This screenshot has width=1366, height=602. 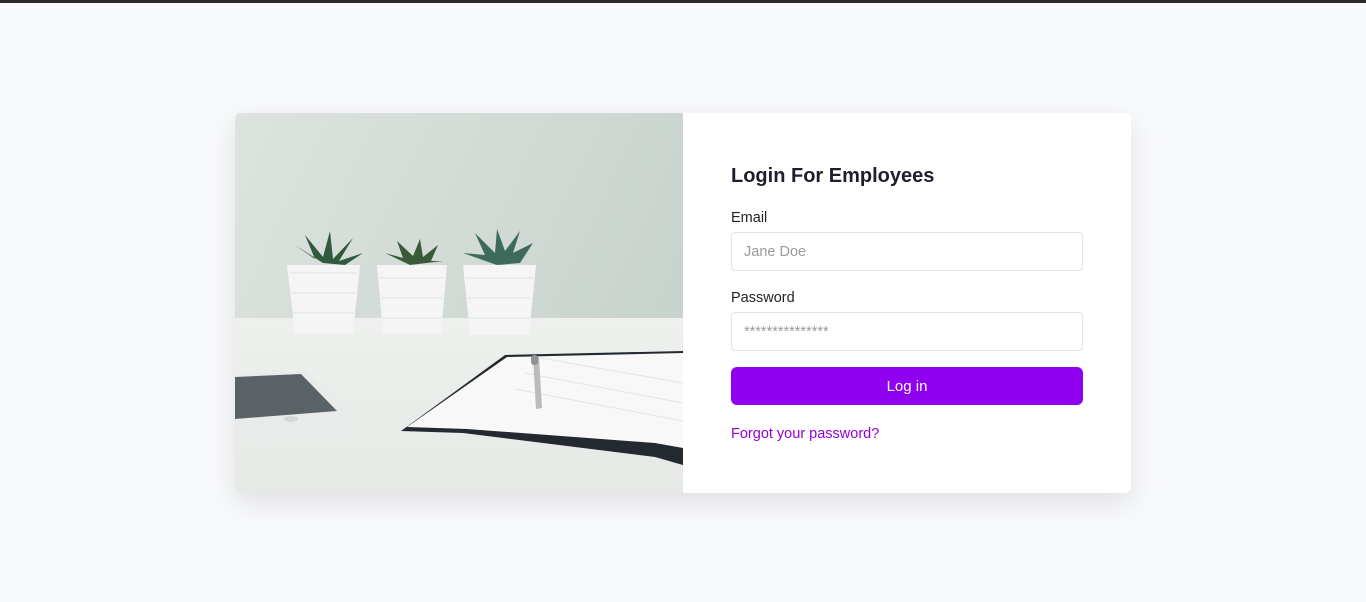 What do you see at coordinates (763, 298) in the screenshot?
I see `password-label: Password` at bounding box center [763, 298].